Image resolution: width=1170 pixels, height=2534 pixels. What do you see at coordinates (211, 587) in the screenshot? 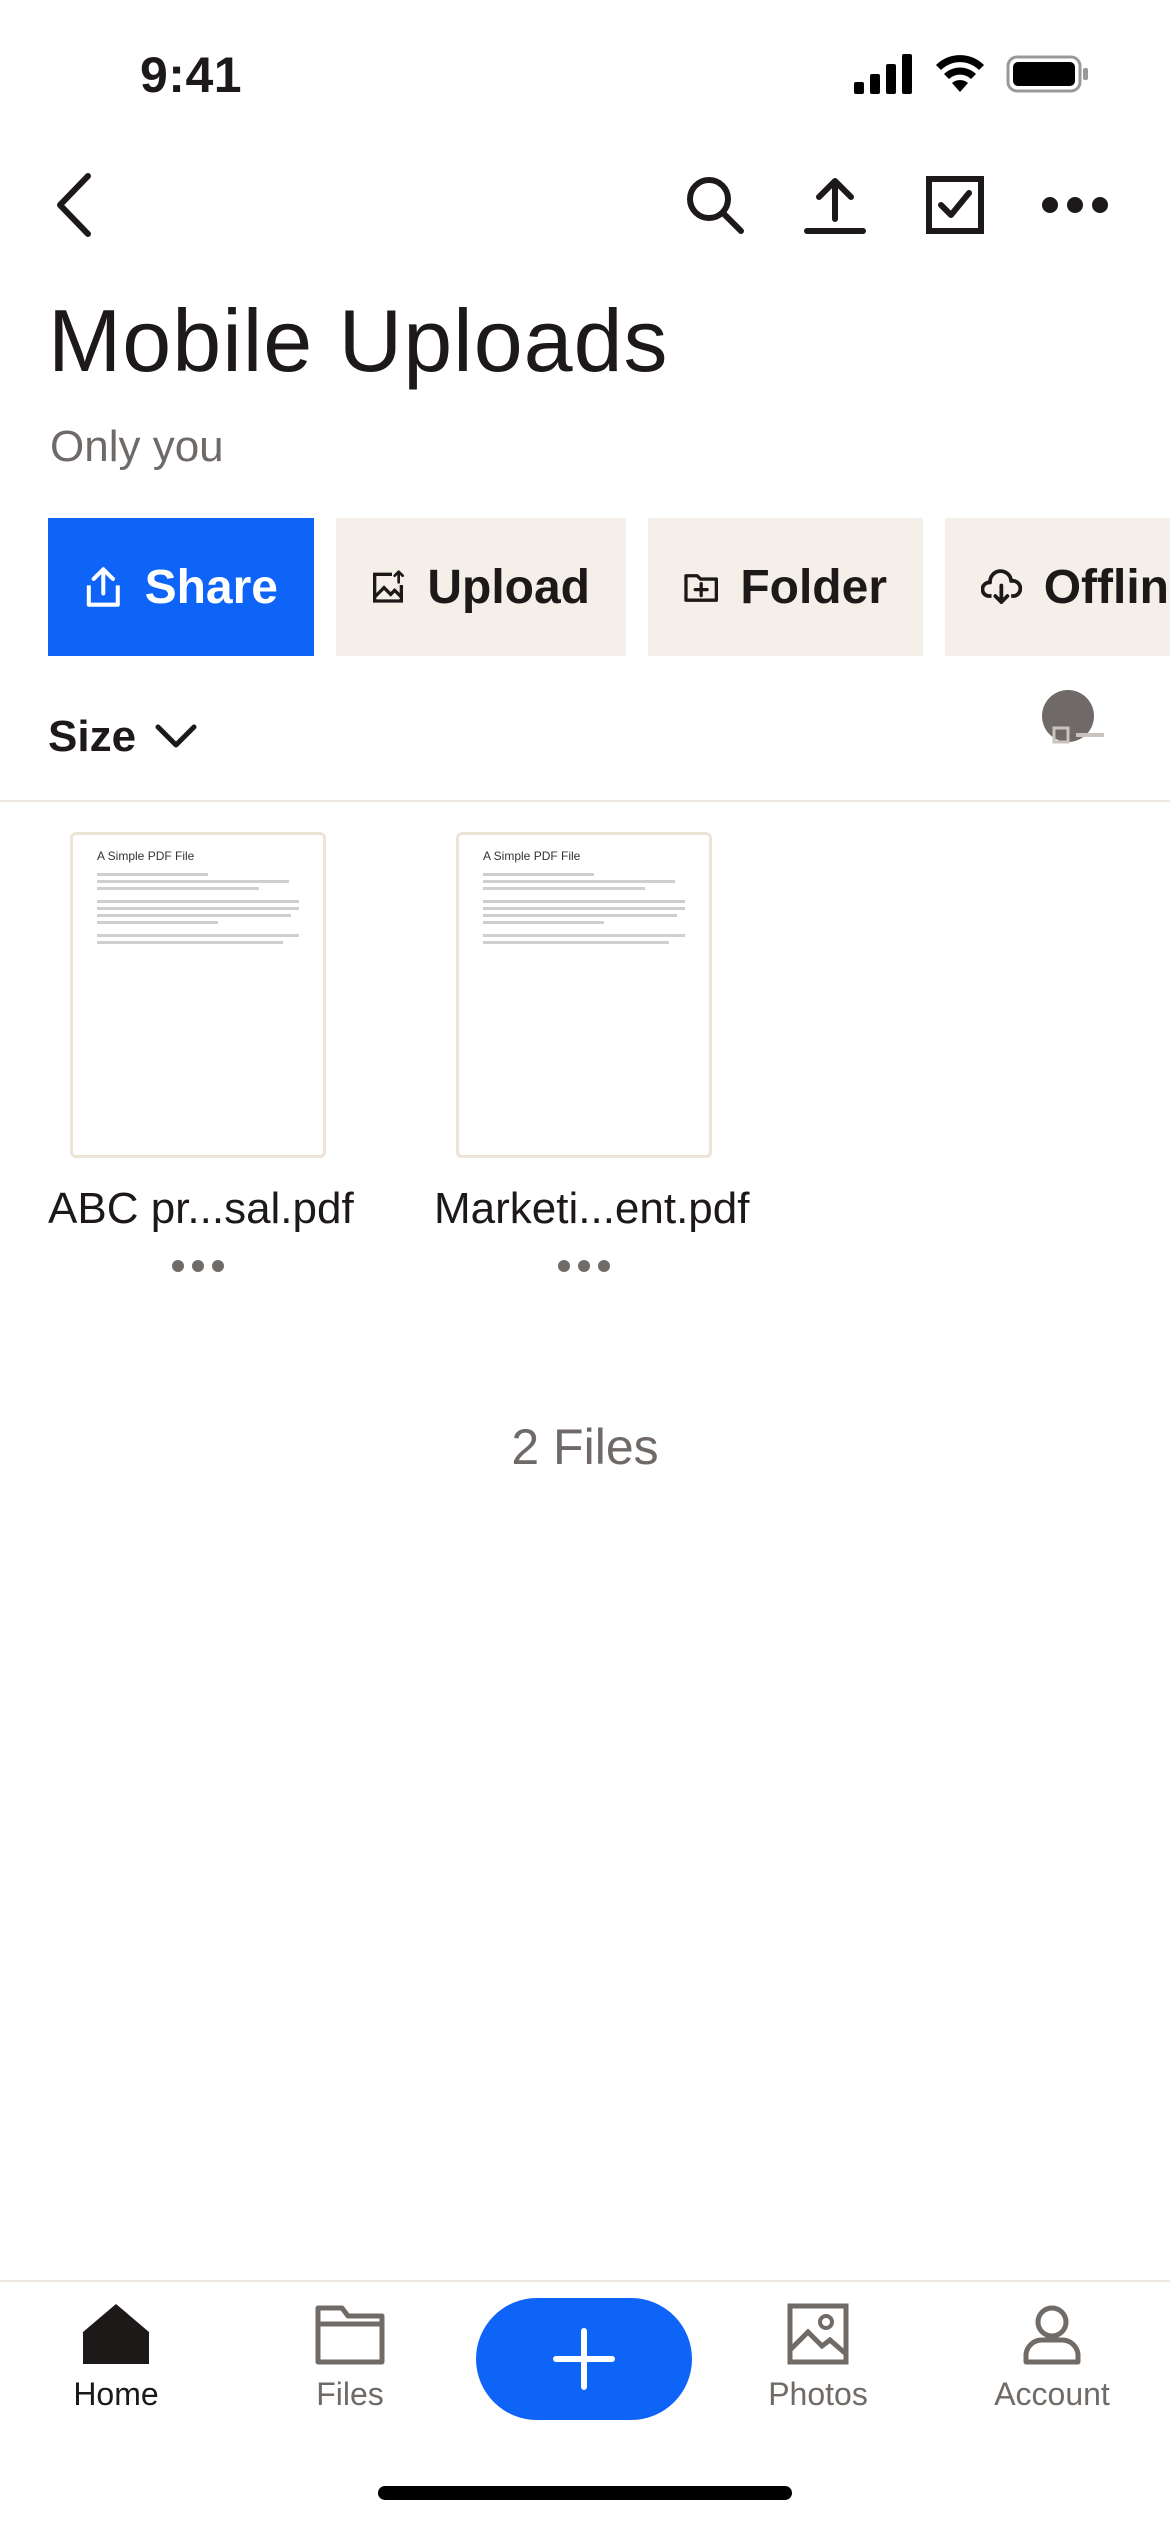
I see `share-label: Share` at bounding box center [211, 587].